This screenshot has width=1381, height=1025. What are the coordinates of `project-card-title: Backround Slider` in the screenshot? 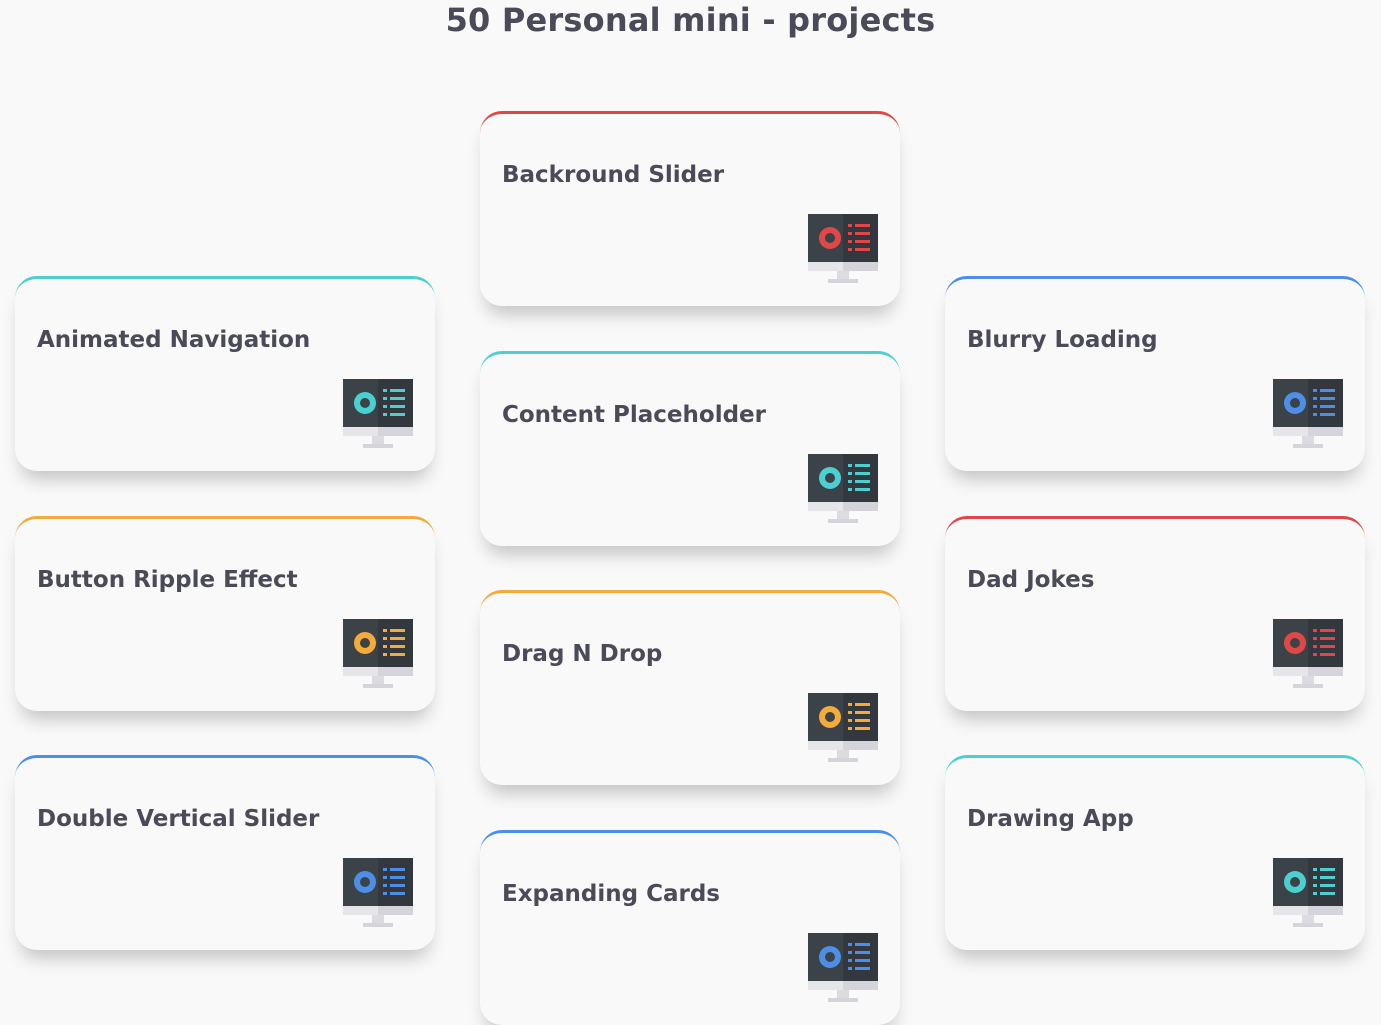 It's located at (613, 175).